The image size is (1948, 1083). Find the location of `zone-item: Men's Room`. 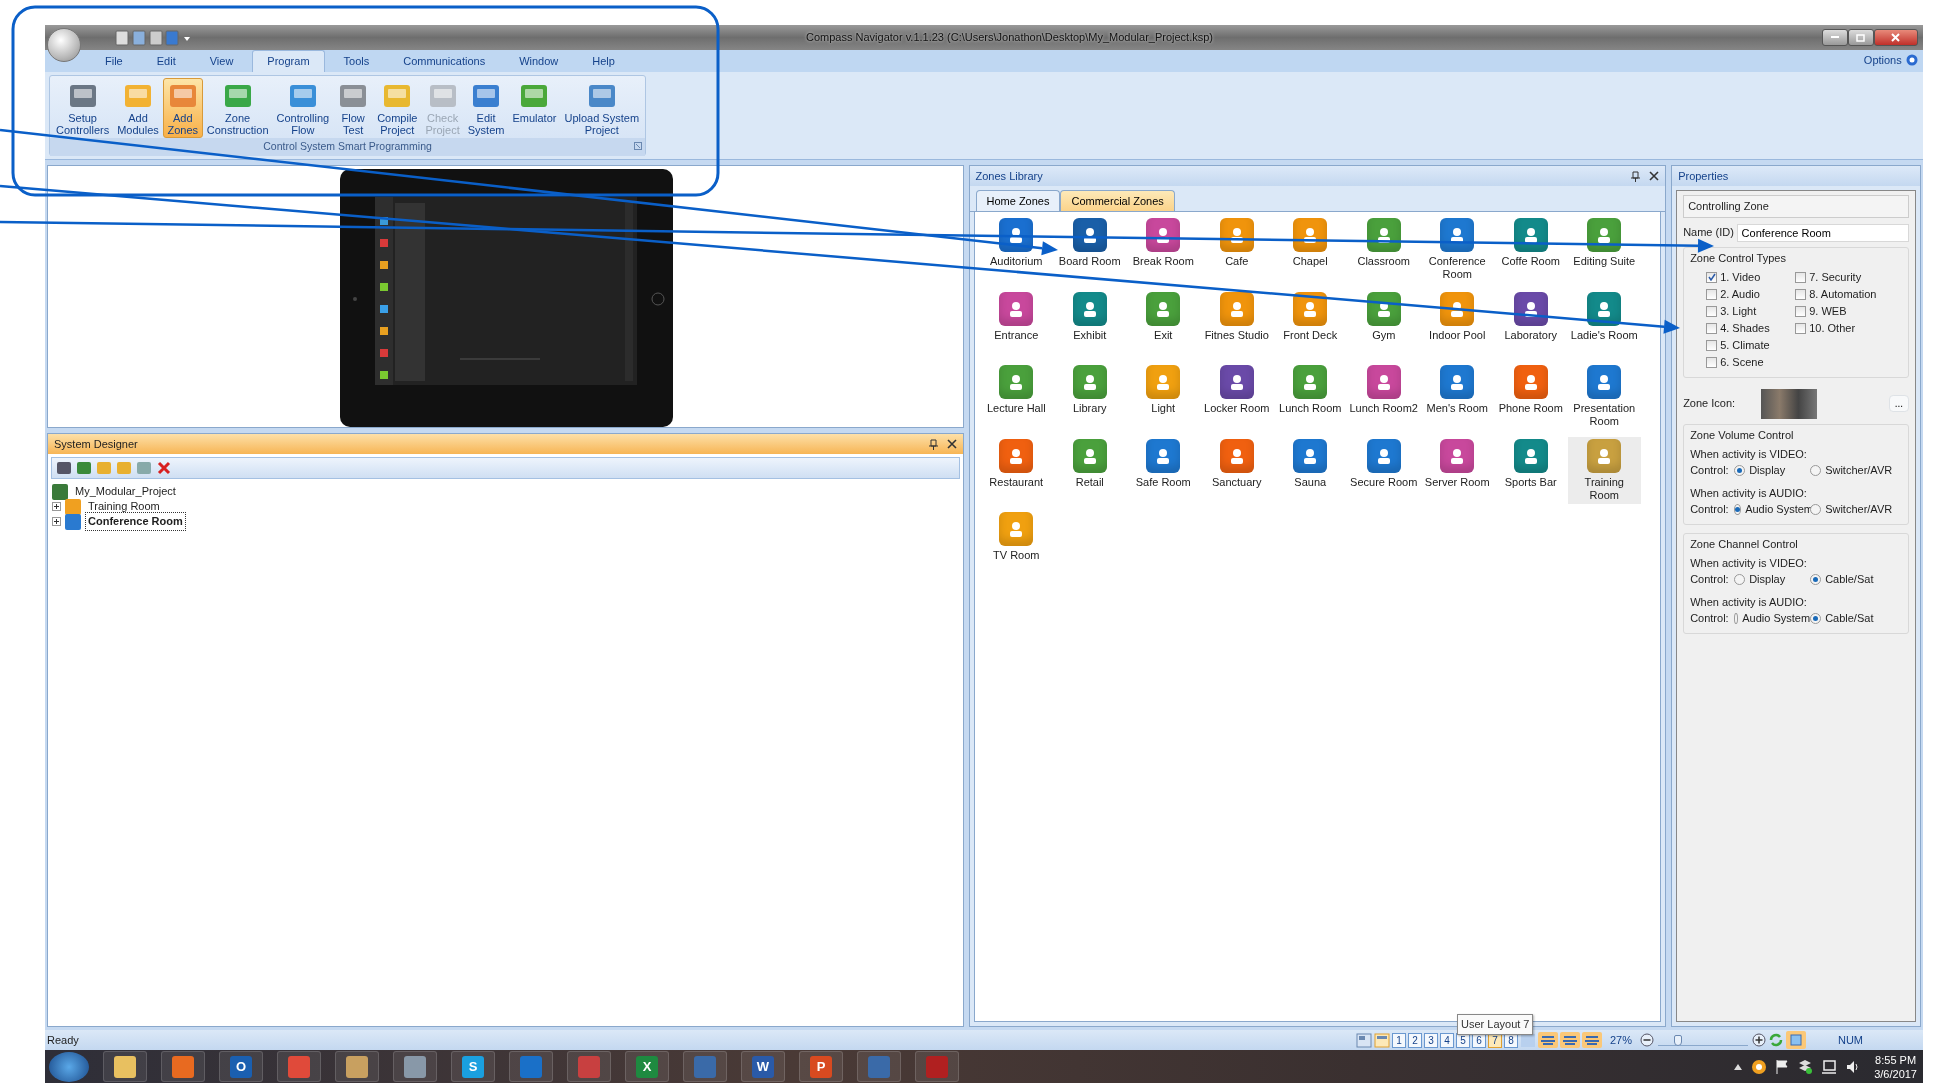

zone-item: Men's Room is located at coordinates (1457, 390).